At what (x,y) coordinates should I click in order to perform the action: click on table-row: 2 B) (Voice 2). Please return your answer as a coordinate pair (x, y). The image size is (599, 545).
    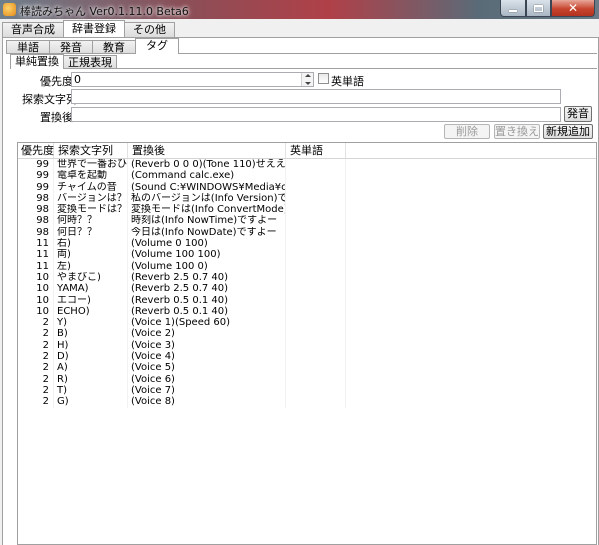
    Looking at the image, I should click on (307, 334).